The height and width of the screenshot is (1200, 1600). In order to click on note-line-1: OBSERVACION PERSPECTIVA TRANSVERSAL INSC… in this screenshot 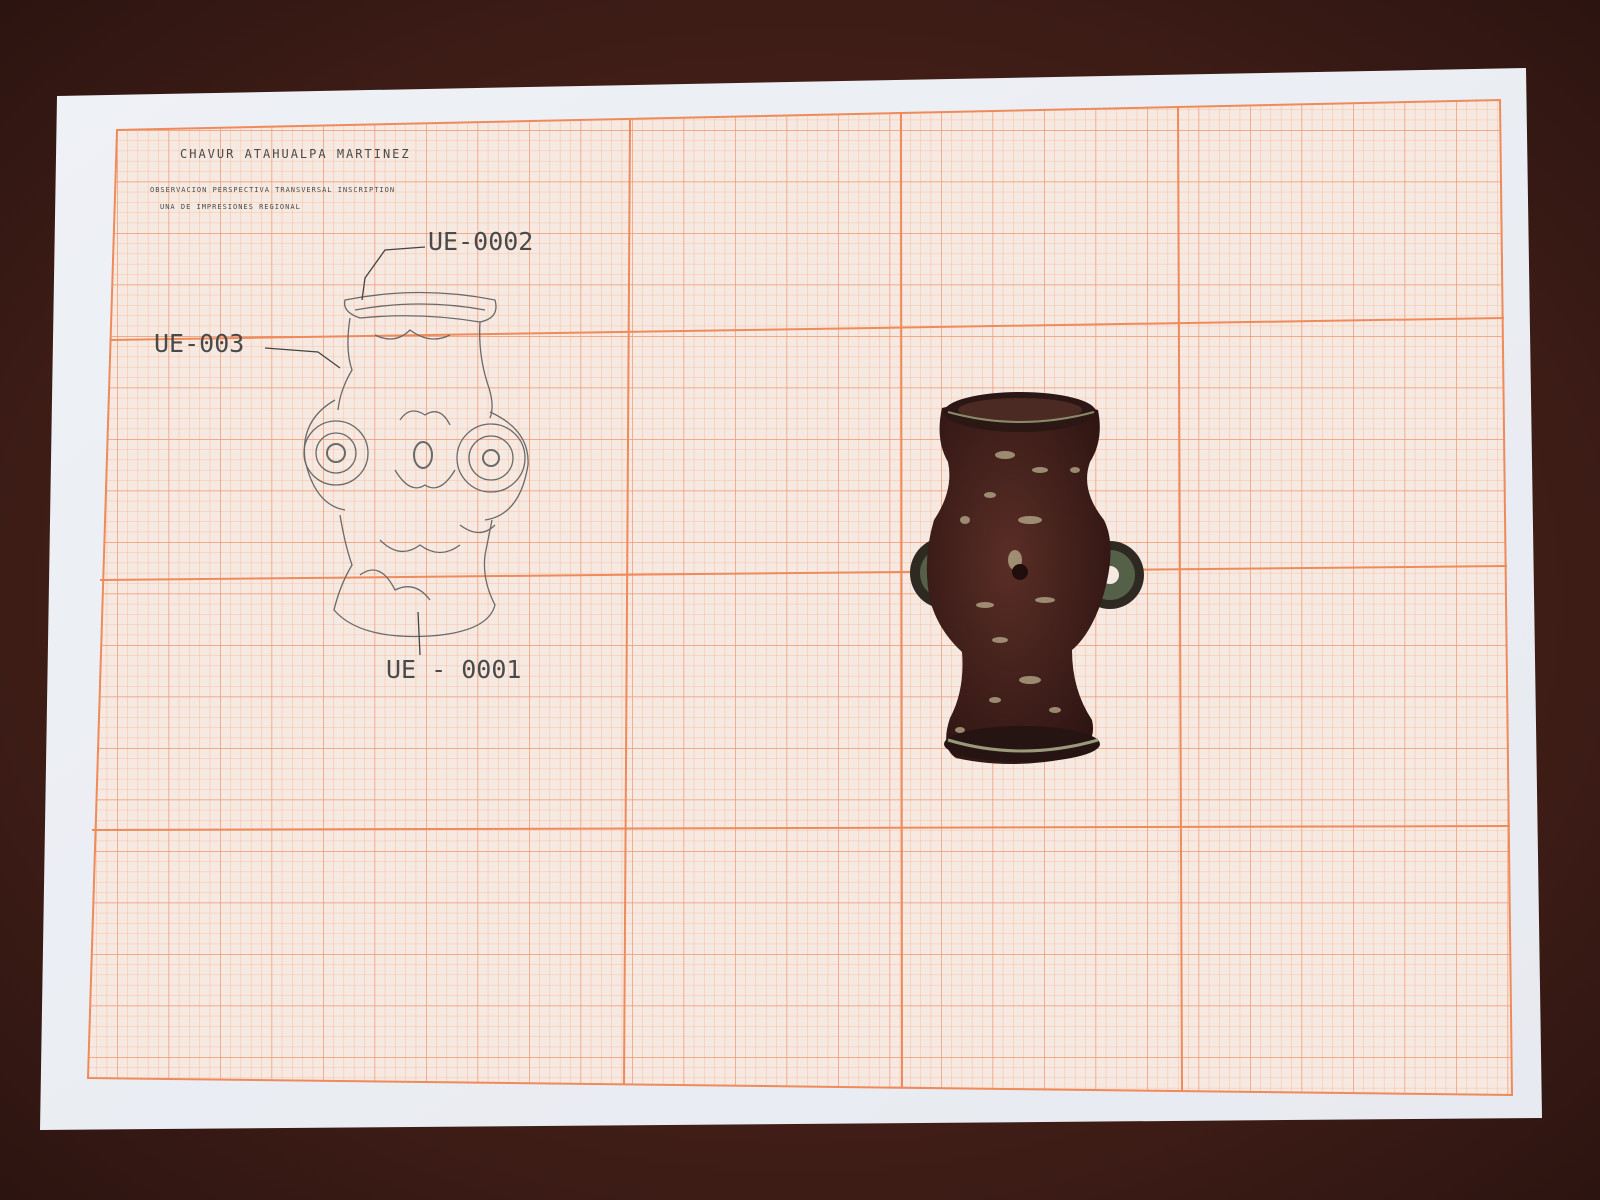, I will do `click(272, 190)`.